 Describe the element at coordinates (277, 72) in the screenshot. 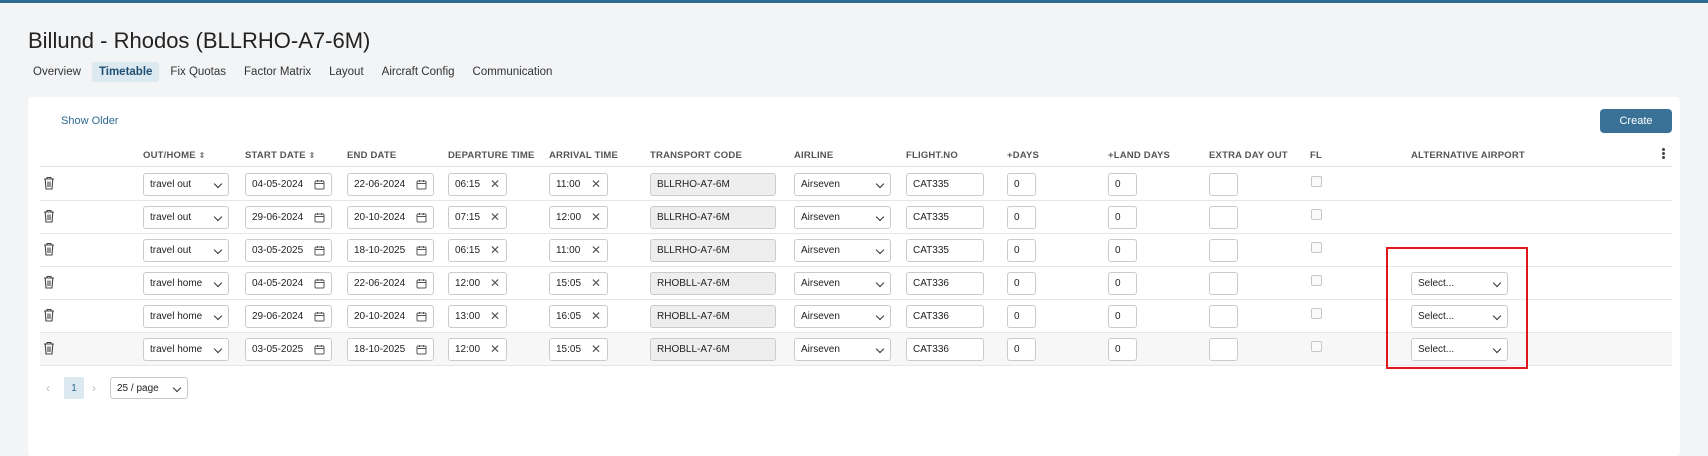

I see `tab-factor-matrix: Factor Matrix` at that location.